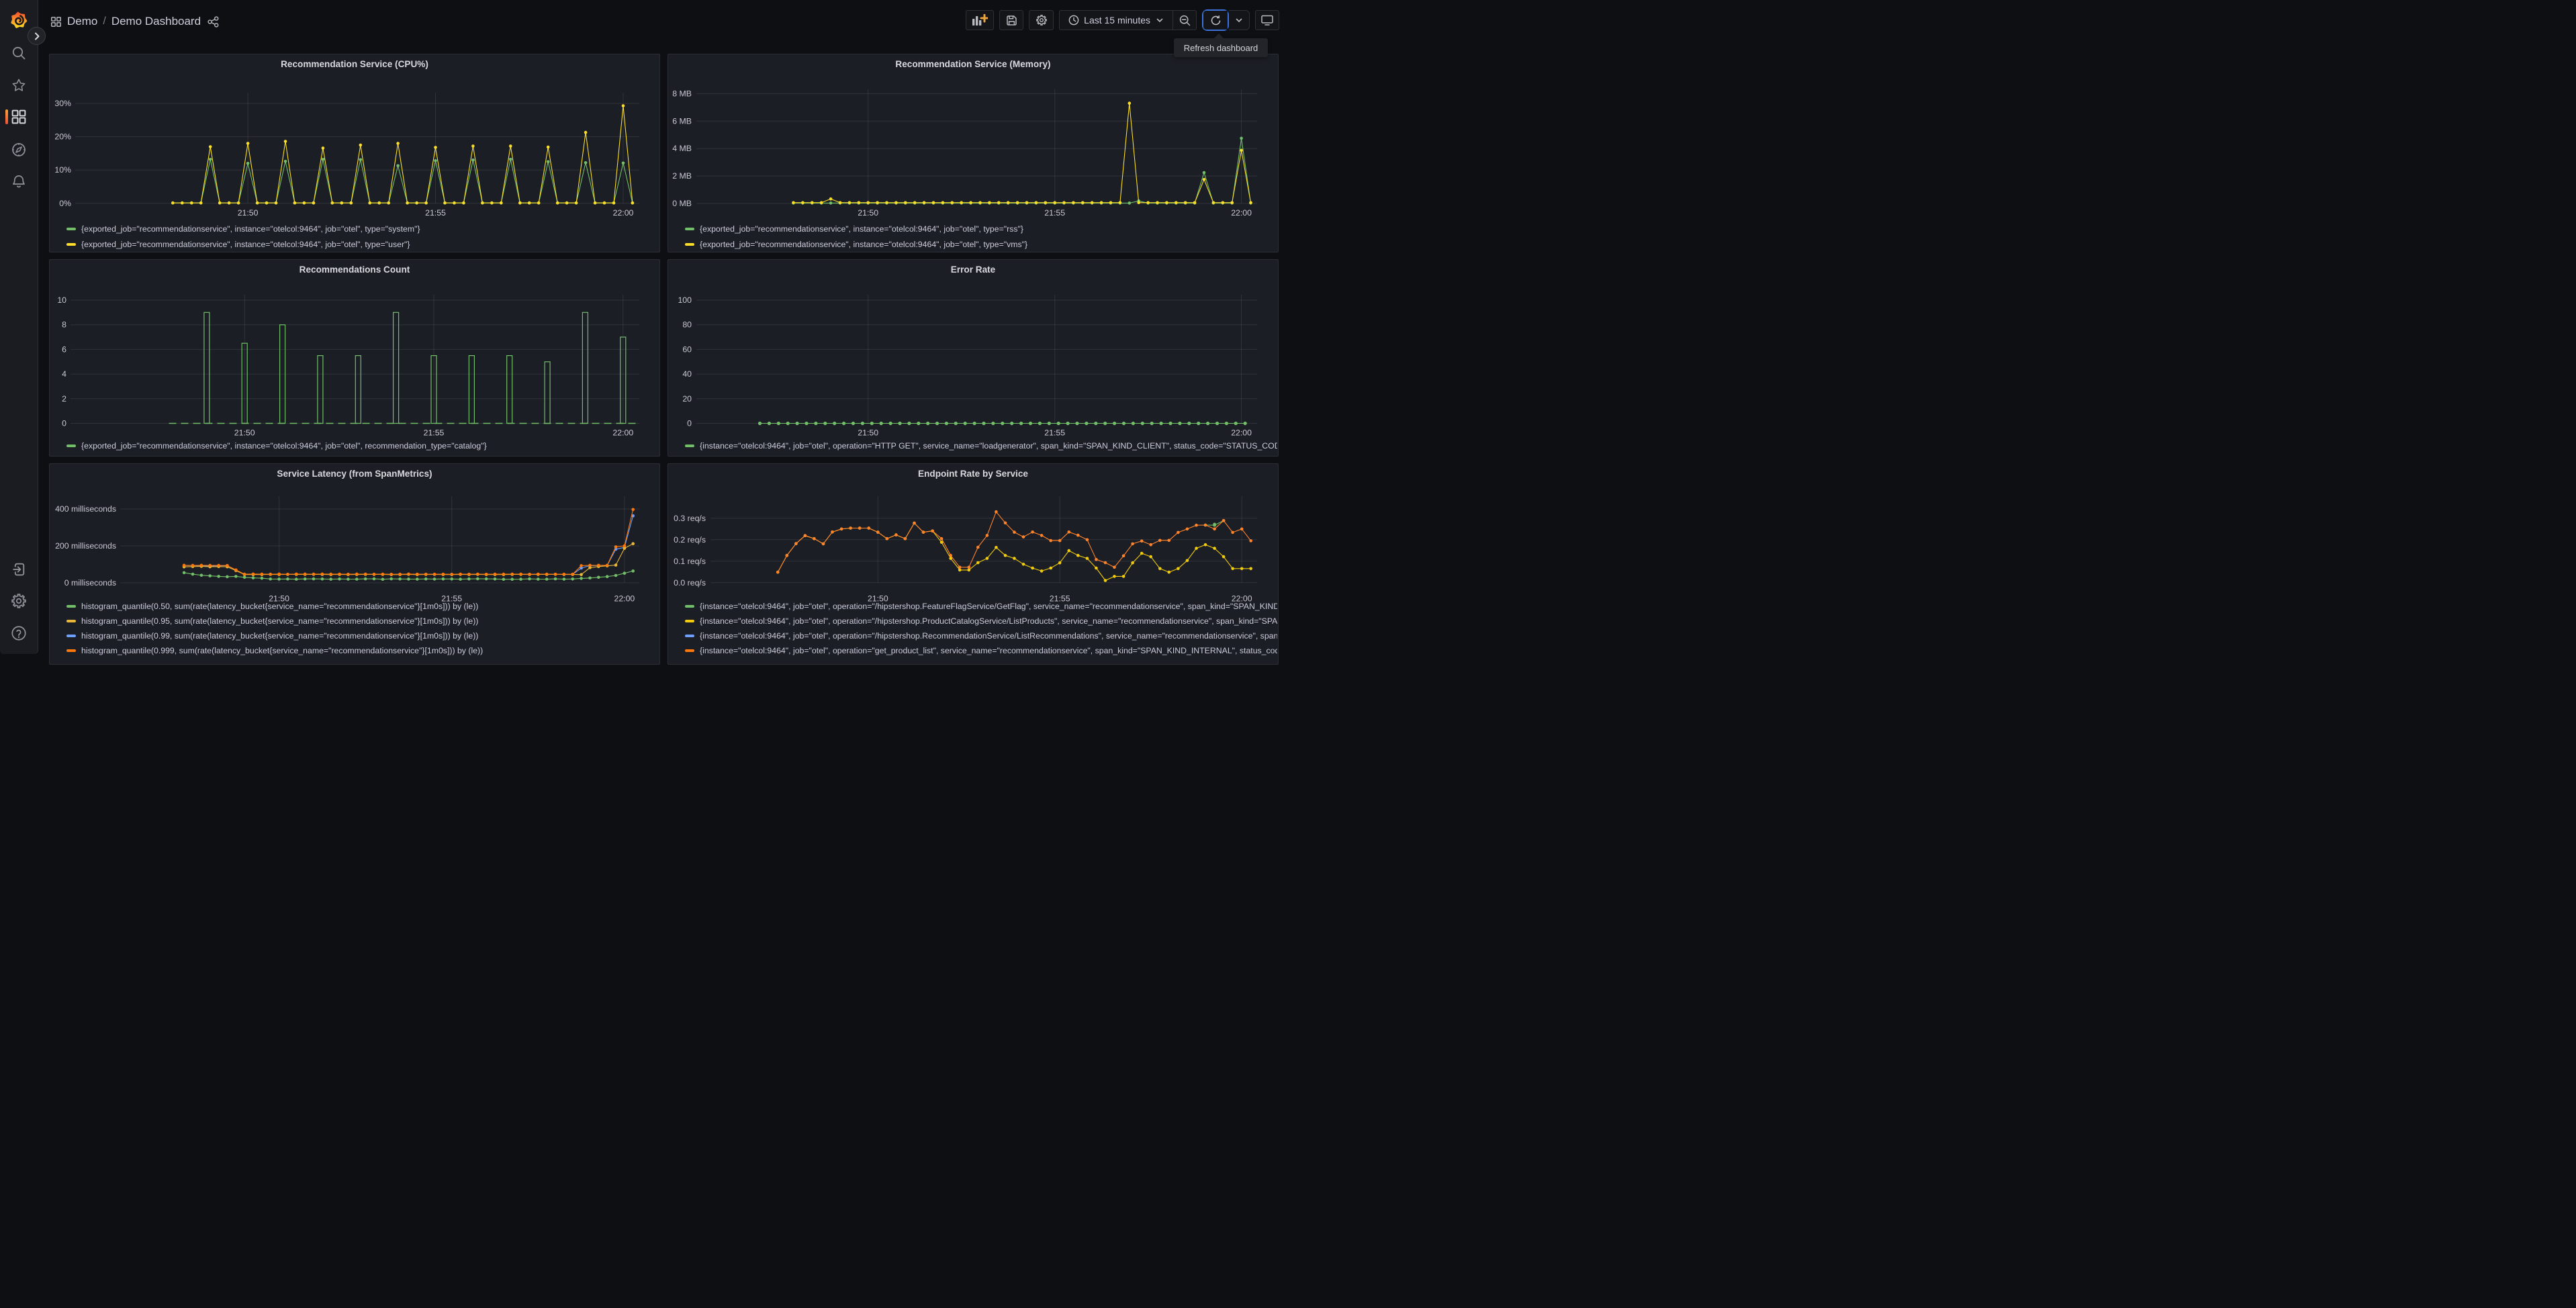  I want to click on svg-text: 8 MB, so click(682, 94).